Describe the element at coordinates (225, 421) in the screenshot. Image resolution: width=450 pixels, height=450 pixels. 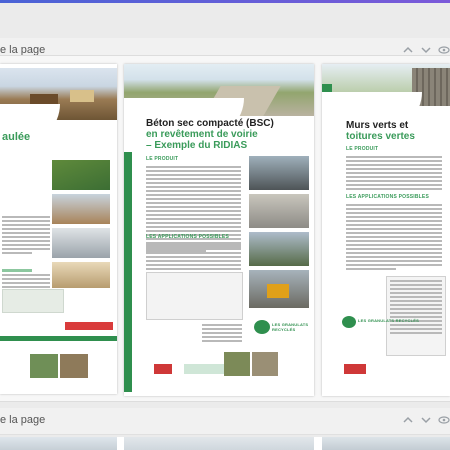
I see `page-section-header: e la page` at that location.